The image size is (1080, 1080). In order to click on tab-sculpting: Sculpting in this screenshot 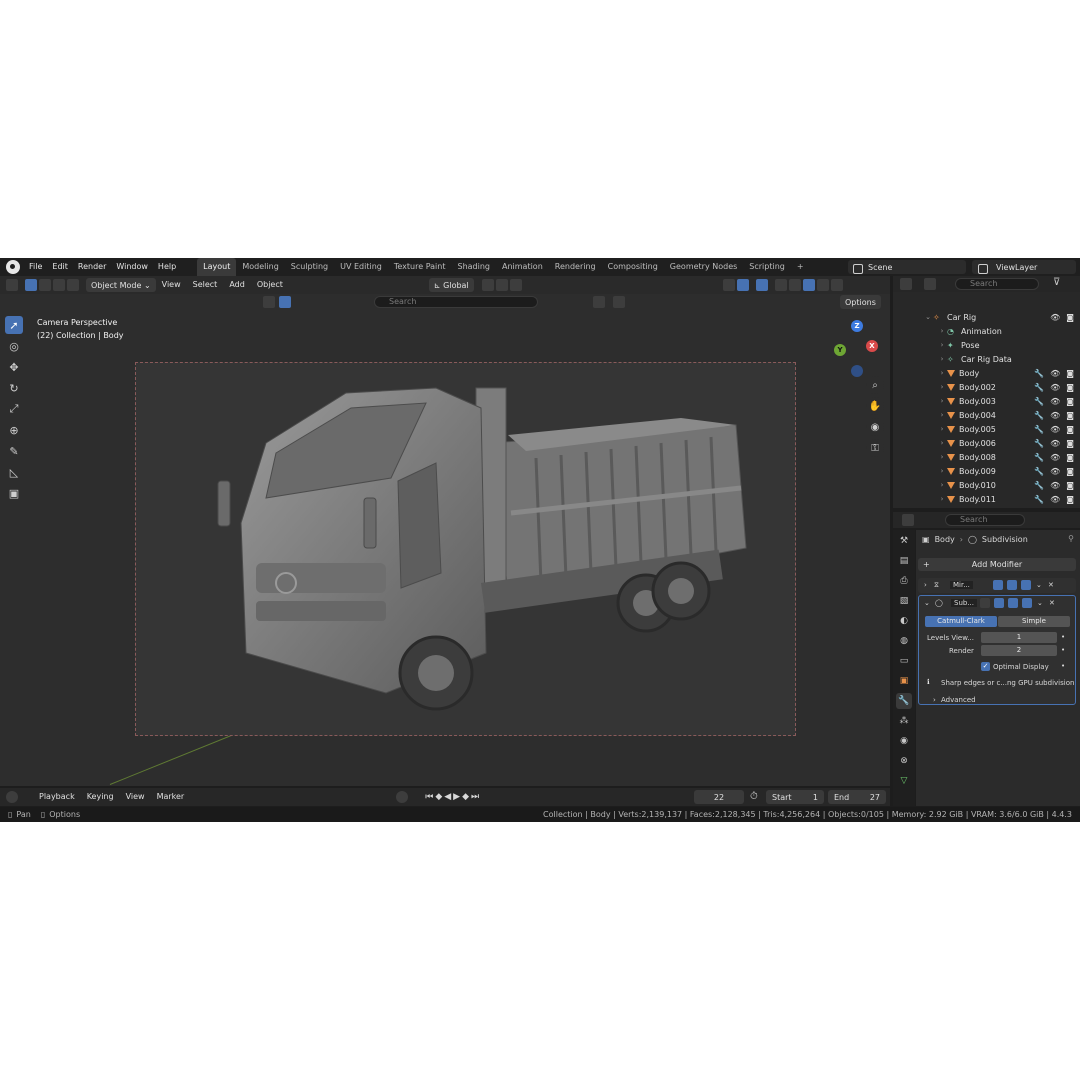, I will do `click(309, 267)`.